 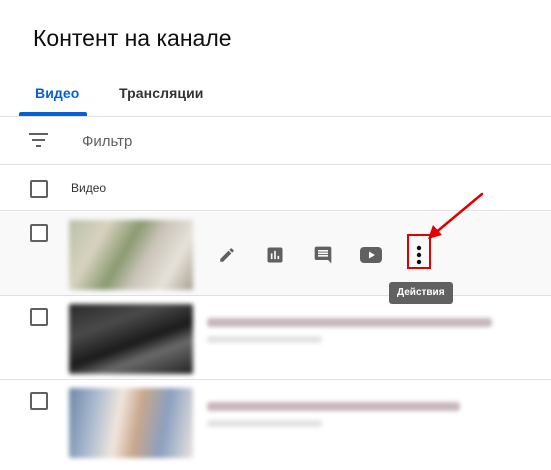 What do you see at coordinates (89, 188) in the screenshot?
I see `column-header-video: Видео` at bounding box center [89, 188].